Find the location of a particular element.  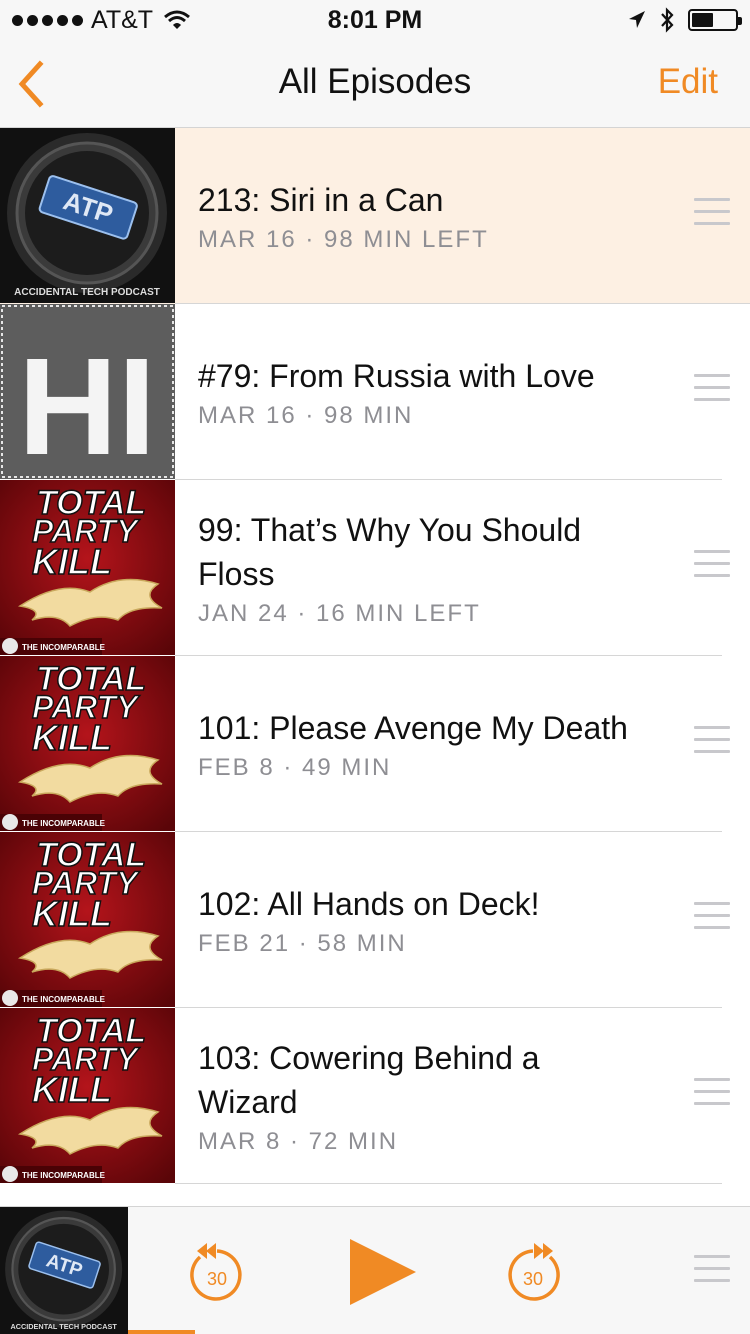

skip-back-label: 30 is located at coordinates (217, 1279).